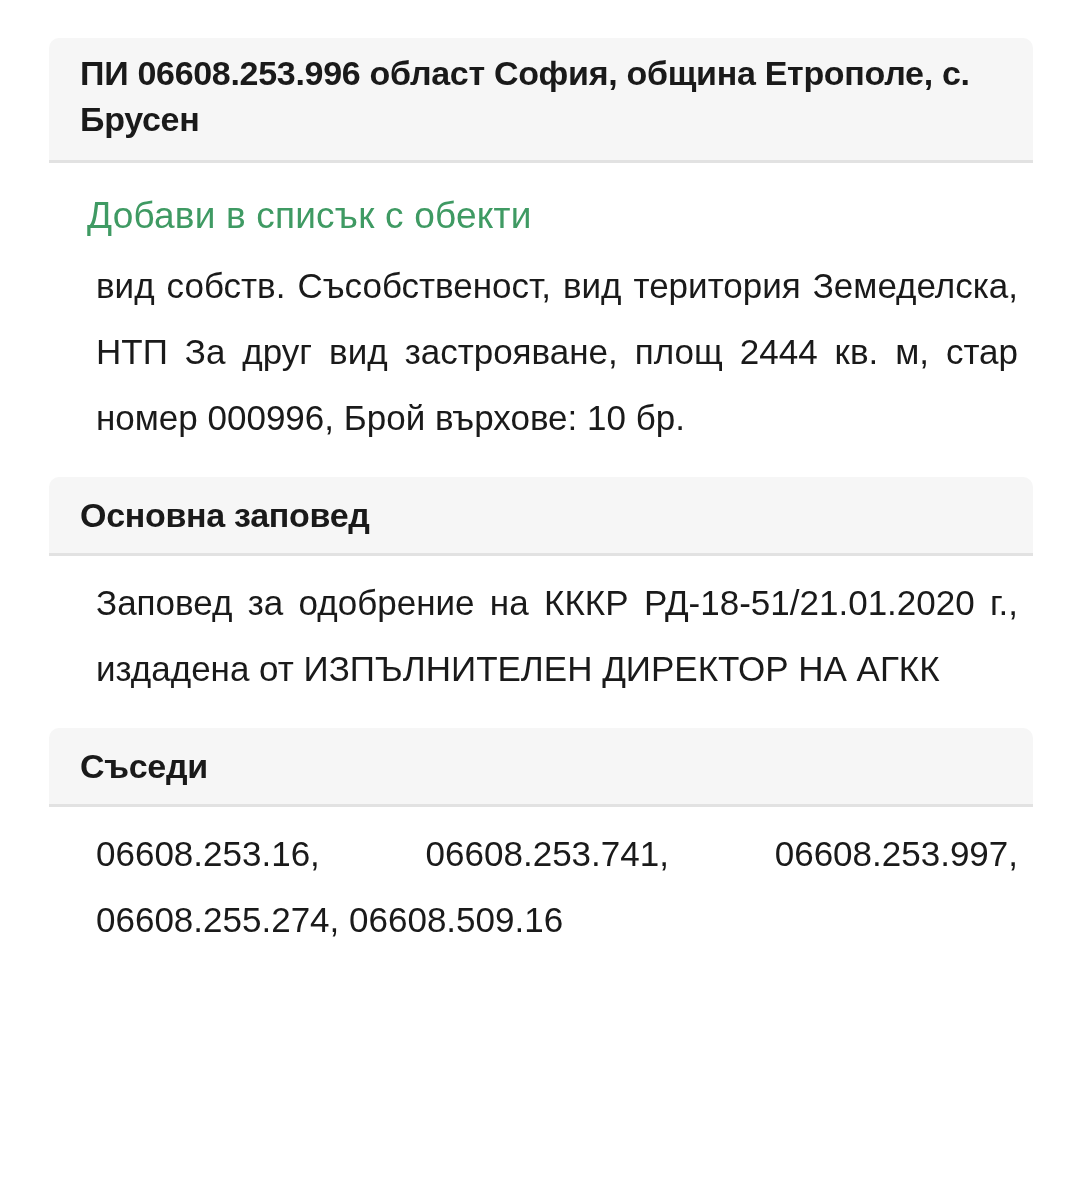  What do you see at coordinates (144, 766) in the screenshot?
I see `section-heading: Съседи` at bounding box center [144, 766].